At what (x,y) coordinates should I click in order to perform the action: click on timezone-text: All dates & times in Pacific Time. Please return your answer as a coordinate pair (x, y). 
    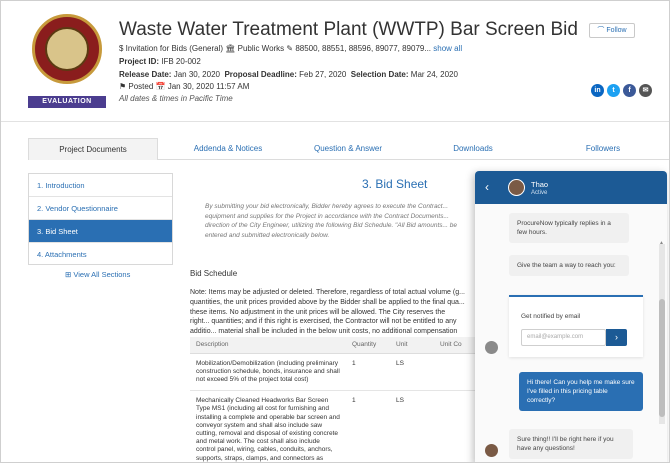
    Looking at the image, I should click on (176, 98).